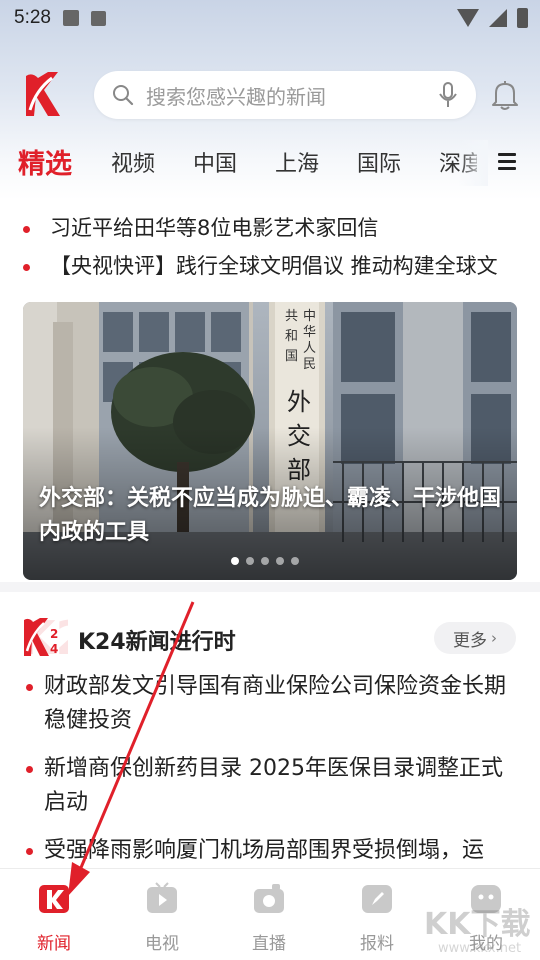 This screenshot has width=540, height=960. Describe the element at coordinates (379, 162) in the screenshot. I see `tab-international: 国际` at that location.